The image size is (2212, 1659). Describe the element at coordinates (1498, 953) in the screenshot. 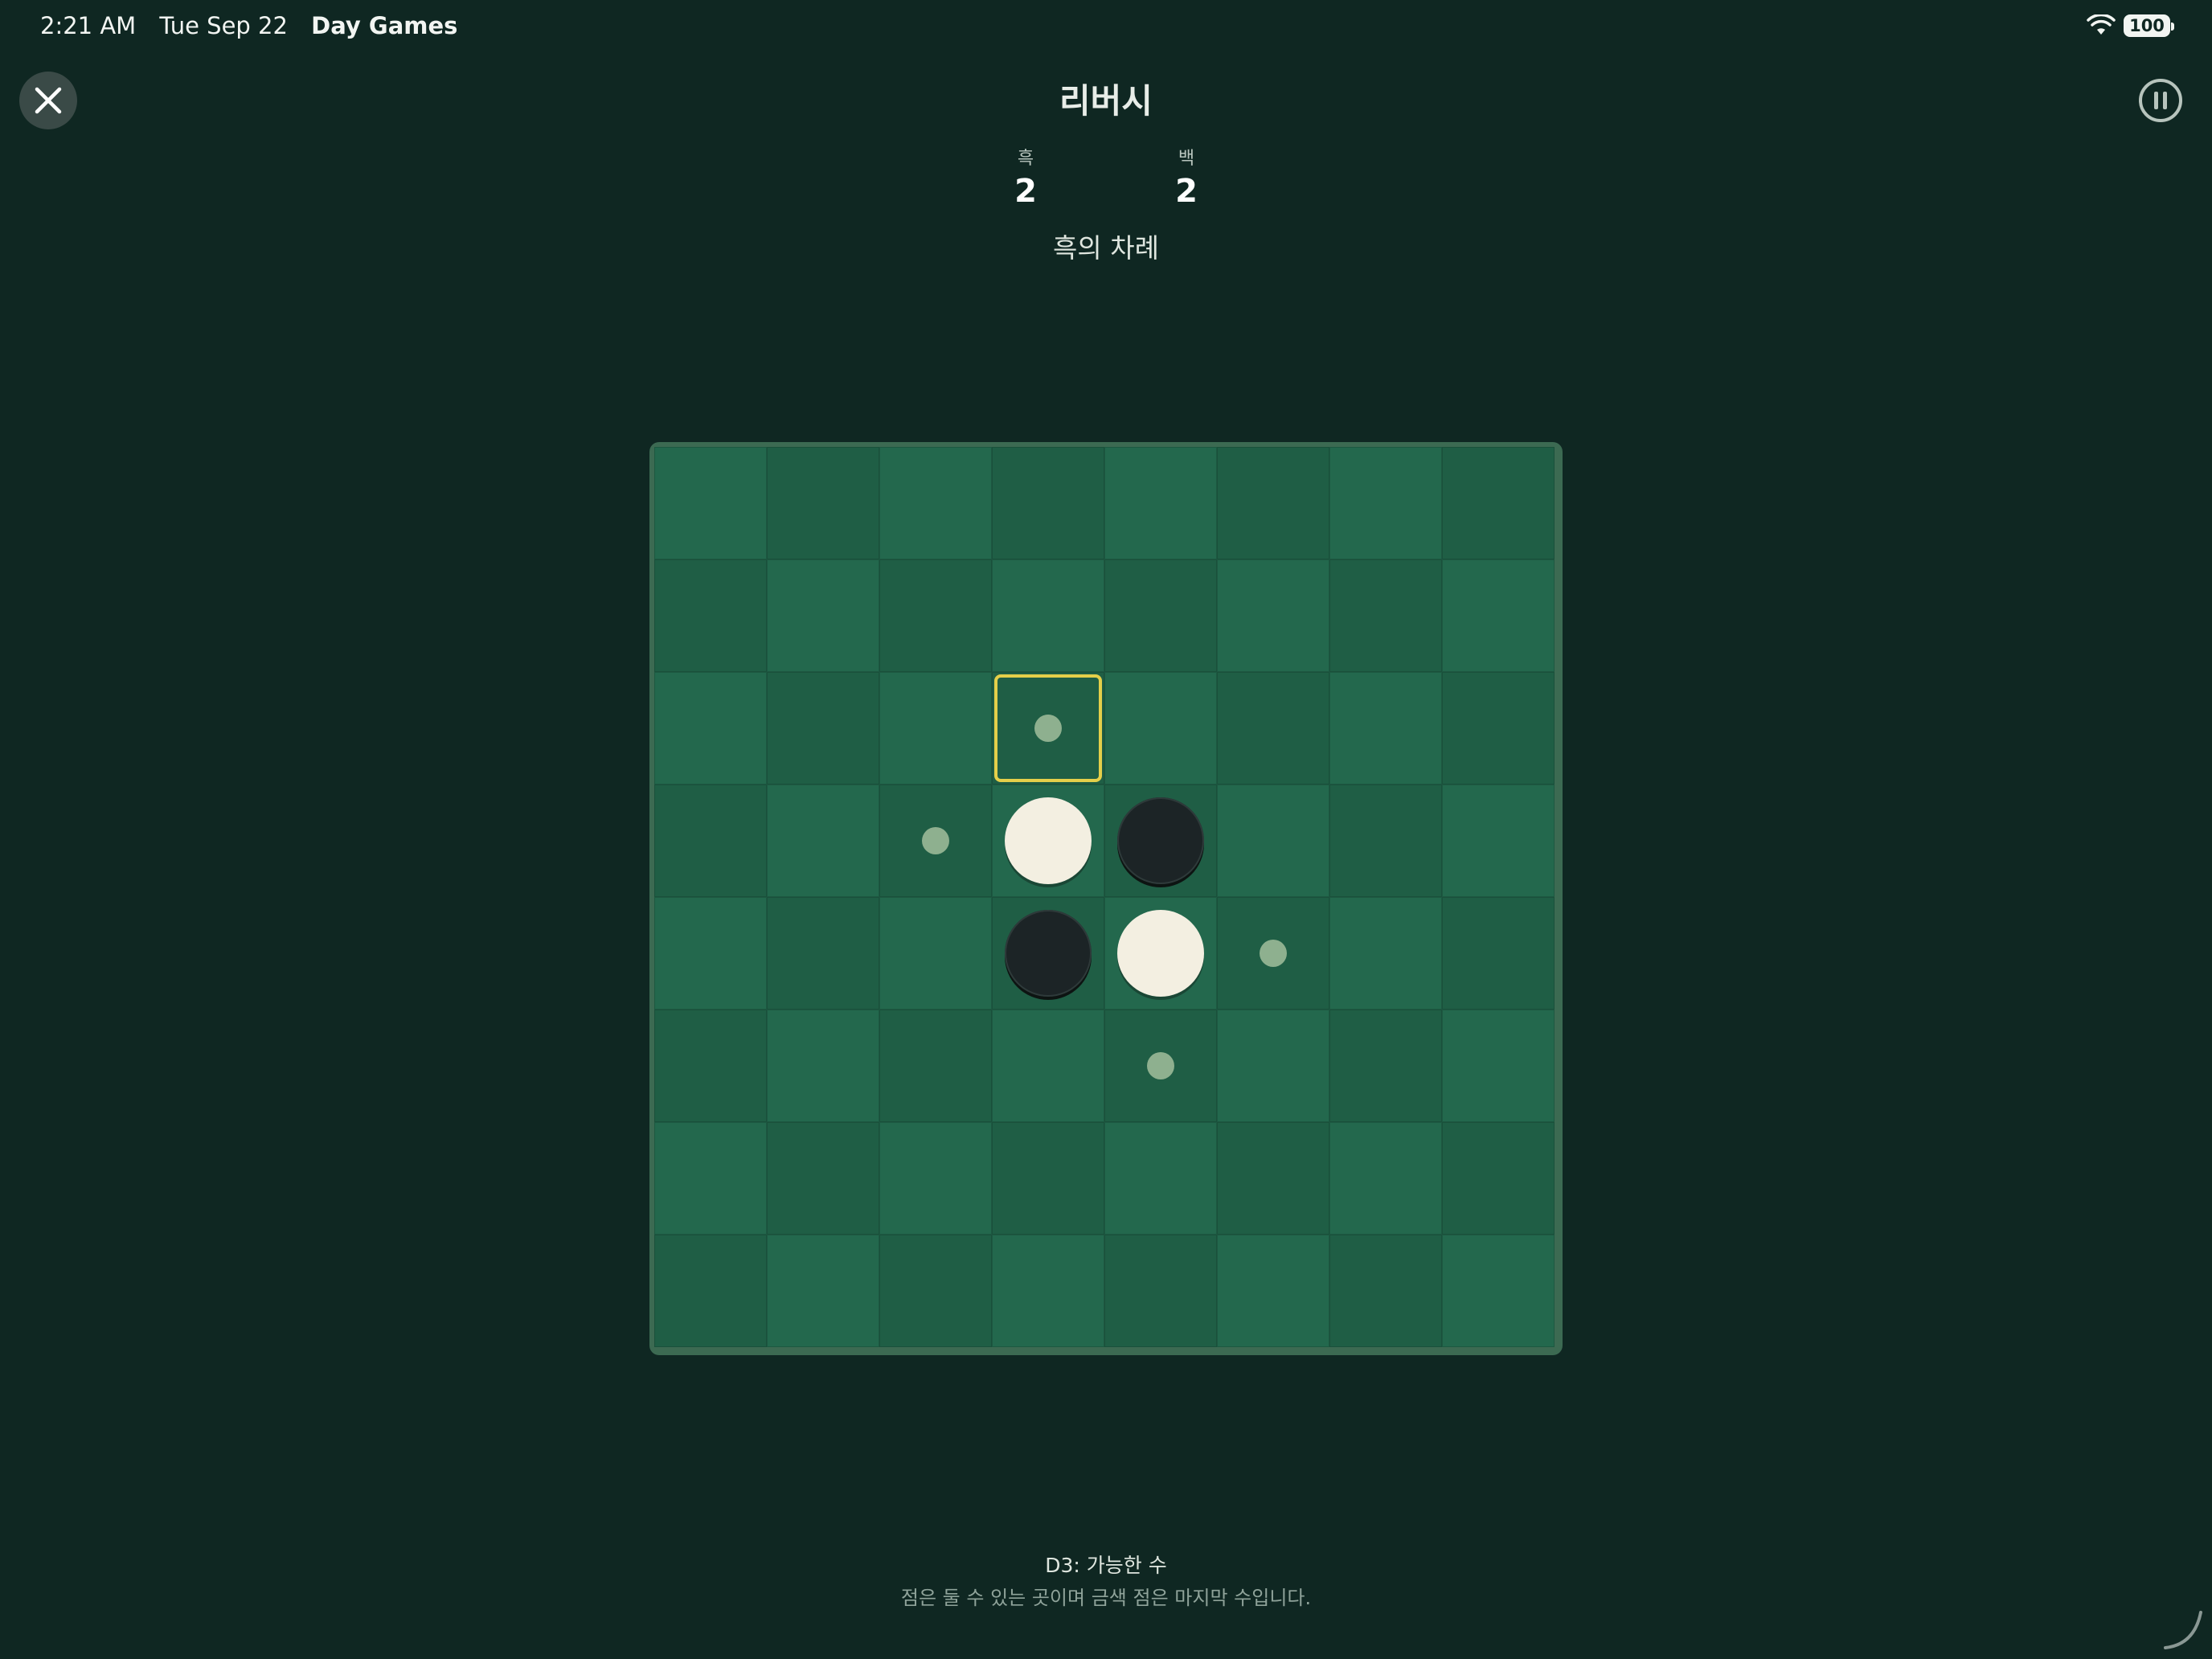

I see `board-cell-h5` at that location.